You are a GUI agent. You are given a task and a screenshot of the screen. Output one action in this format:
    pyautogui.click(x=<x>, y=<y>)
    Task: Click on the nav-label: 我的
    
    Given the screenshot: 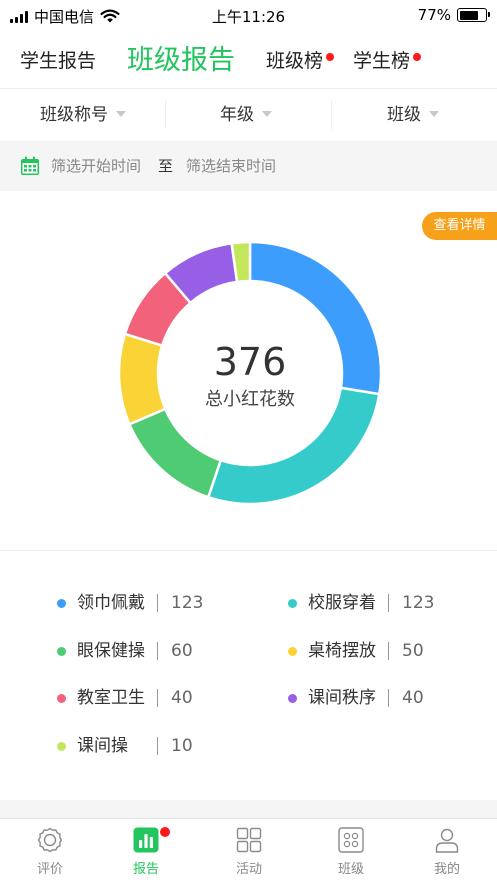 What is the action you would take?
    pyautogui.click(x=446, y=869)
    